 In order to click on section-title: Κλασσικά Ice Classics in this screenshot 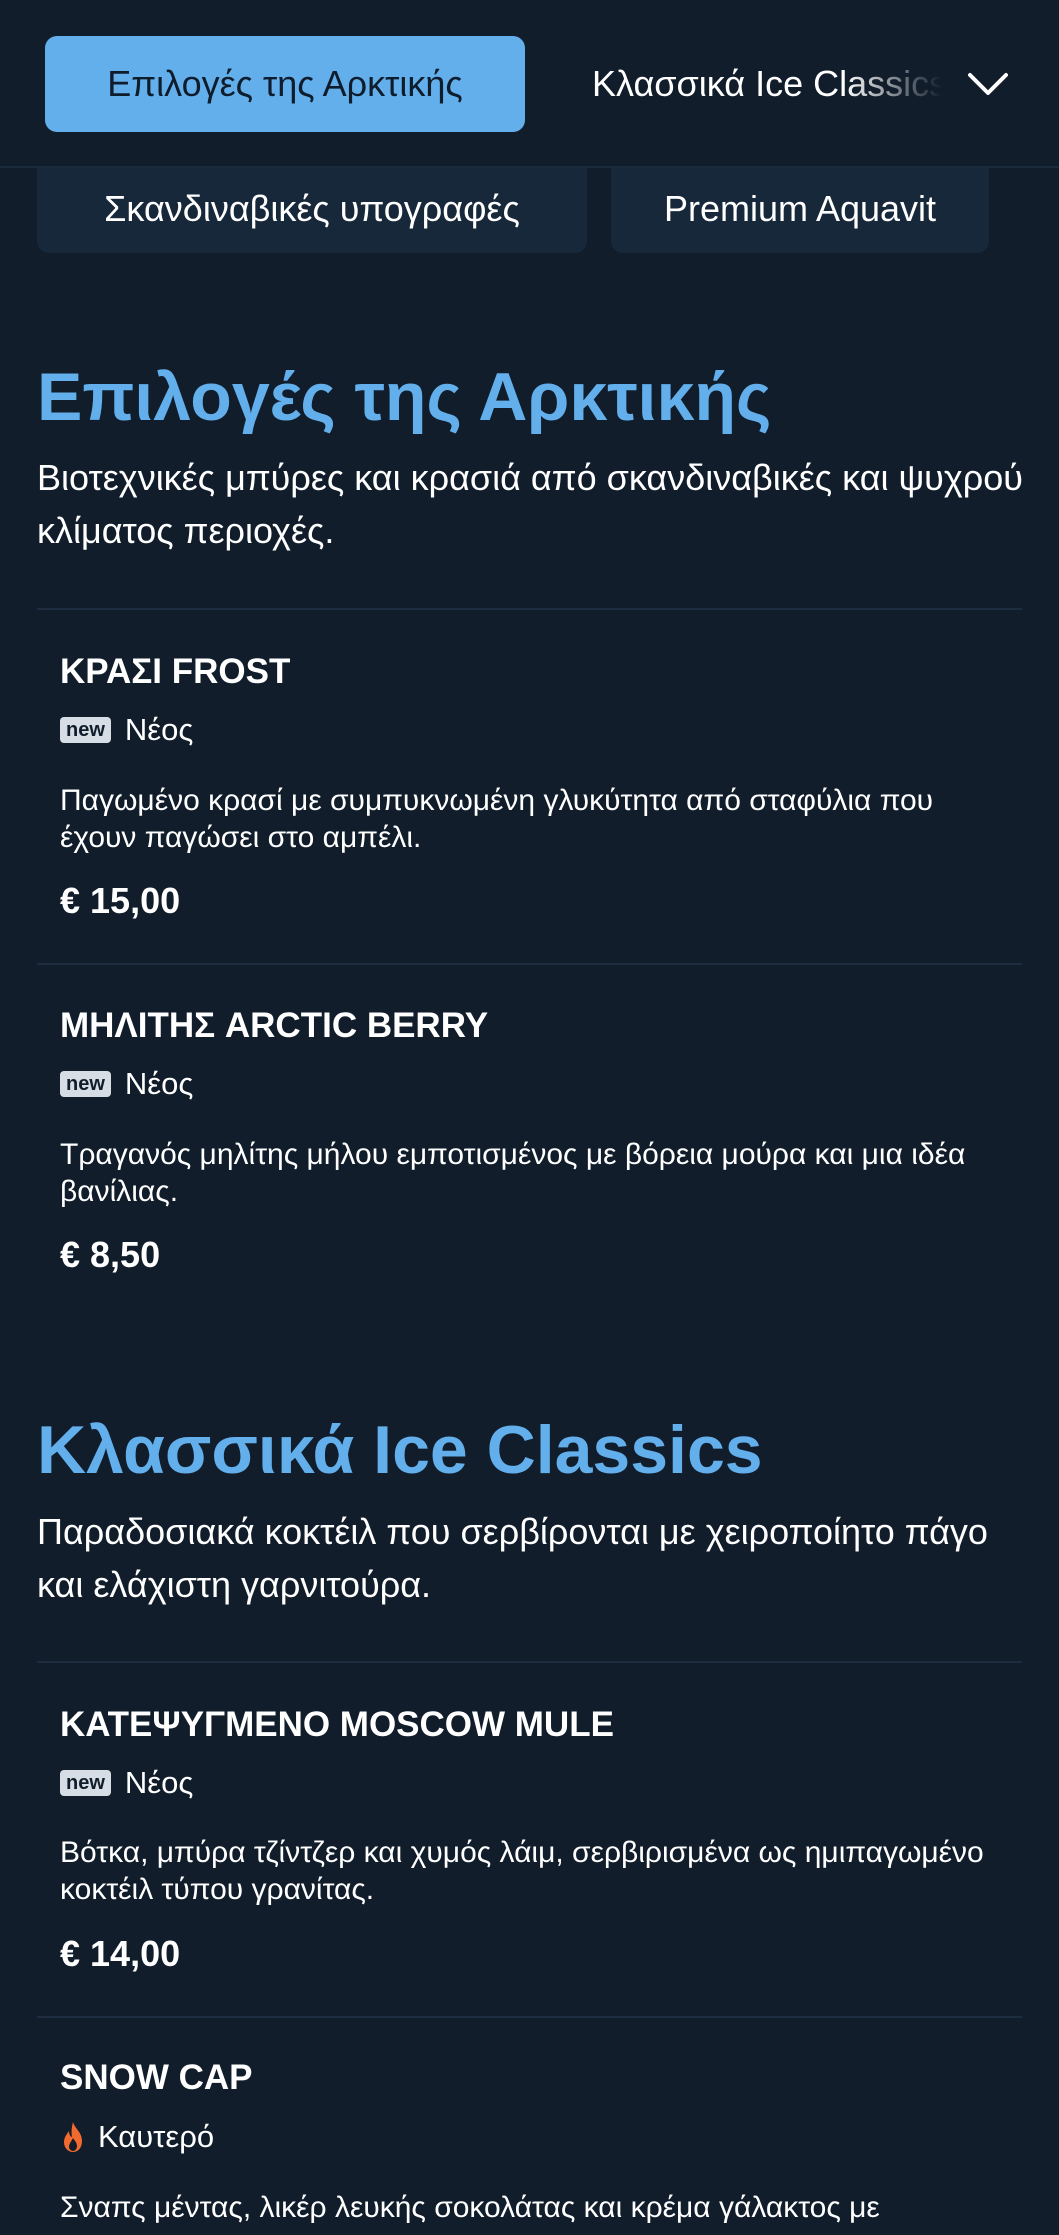, I will do `click(400, 1450)`.